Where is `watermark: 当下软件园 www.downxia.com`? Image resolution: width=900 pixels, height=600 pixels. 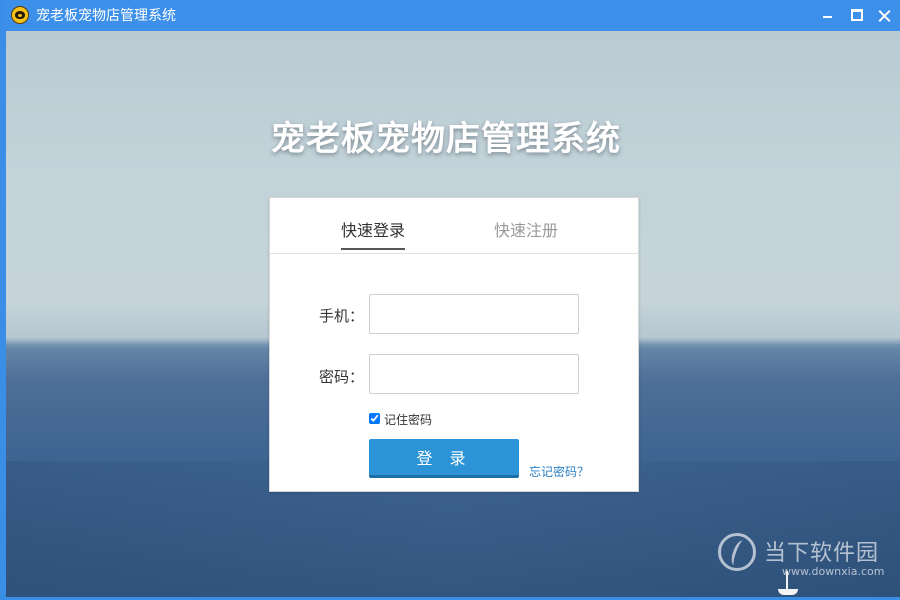 watermark: 当下软件园 www.downxia.com is located at coordinates (805, 560).